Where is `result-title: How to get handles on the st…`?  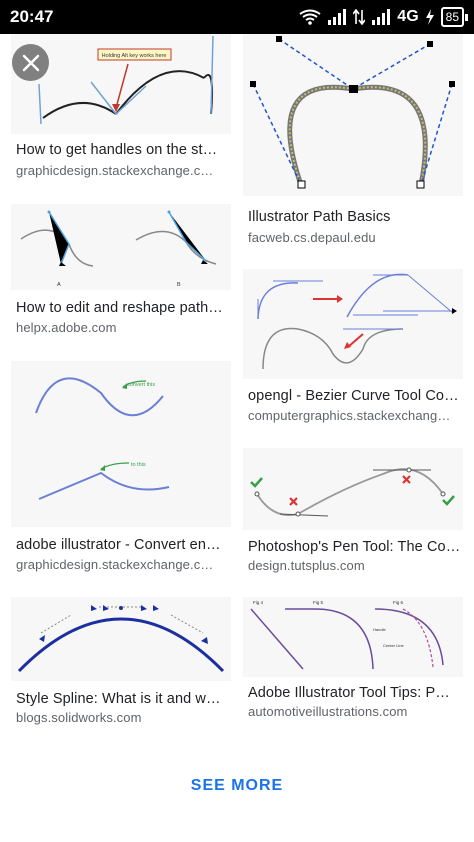
result-title: How to get handles on the st… is located at coordinates (123, 150).